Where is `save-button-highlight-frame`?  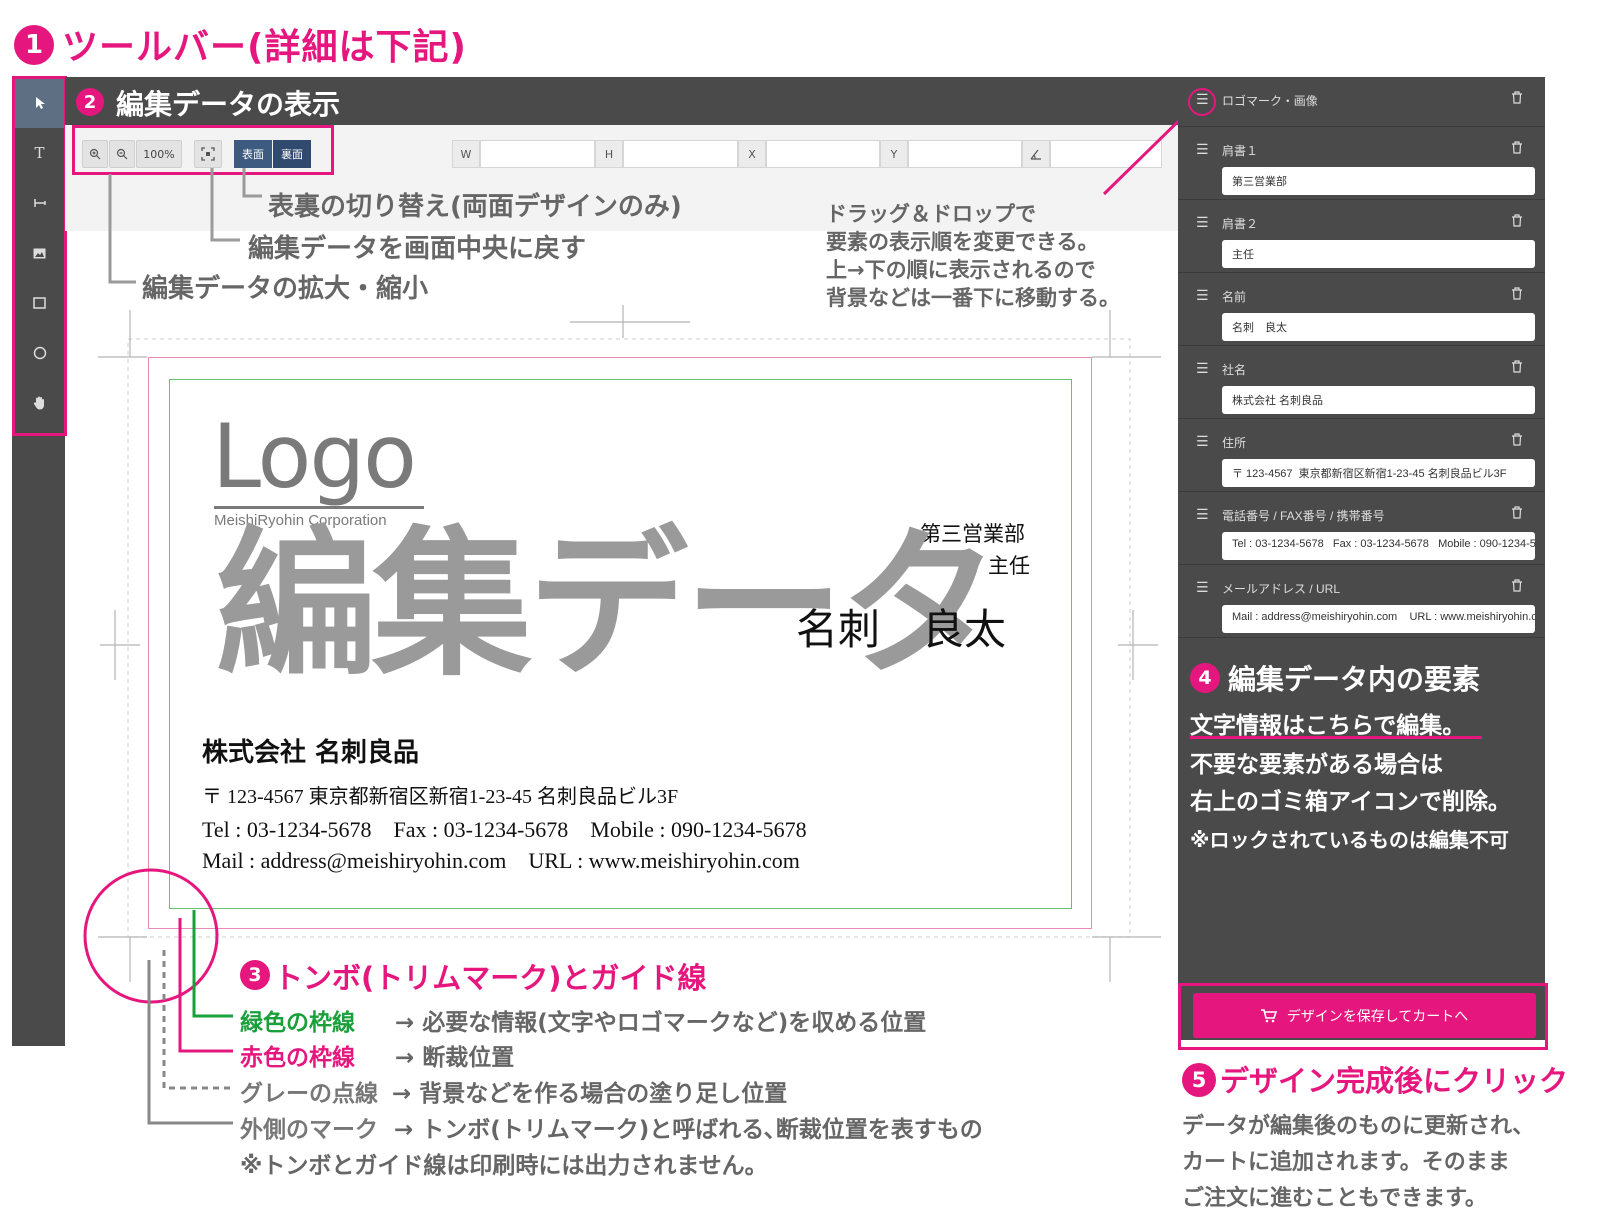 save-button-highlight-frame is located at coordinates (1363, 1016).